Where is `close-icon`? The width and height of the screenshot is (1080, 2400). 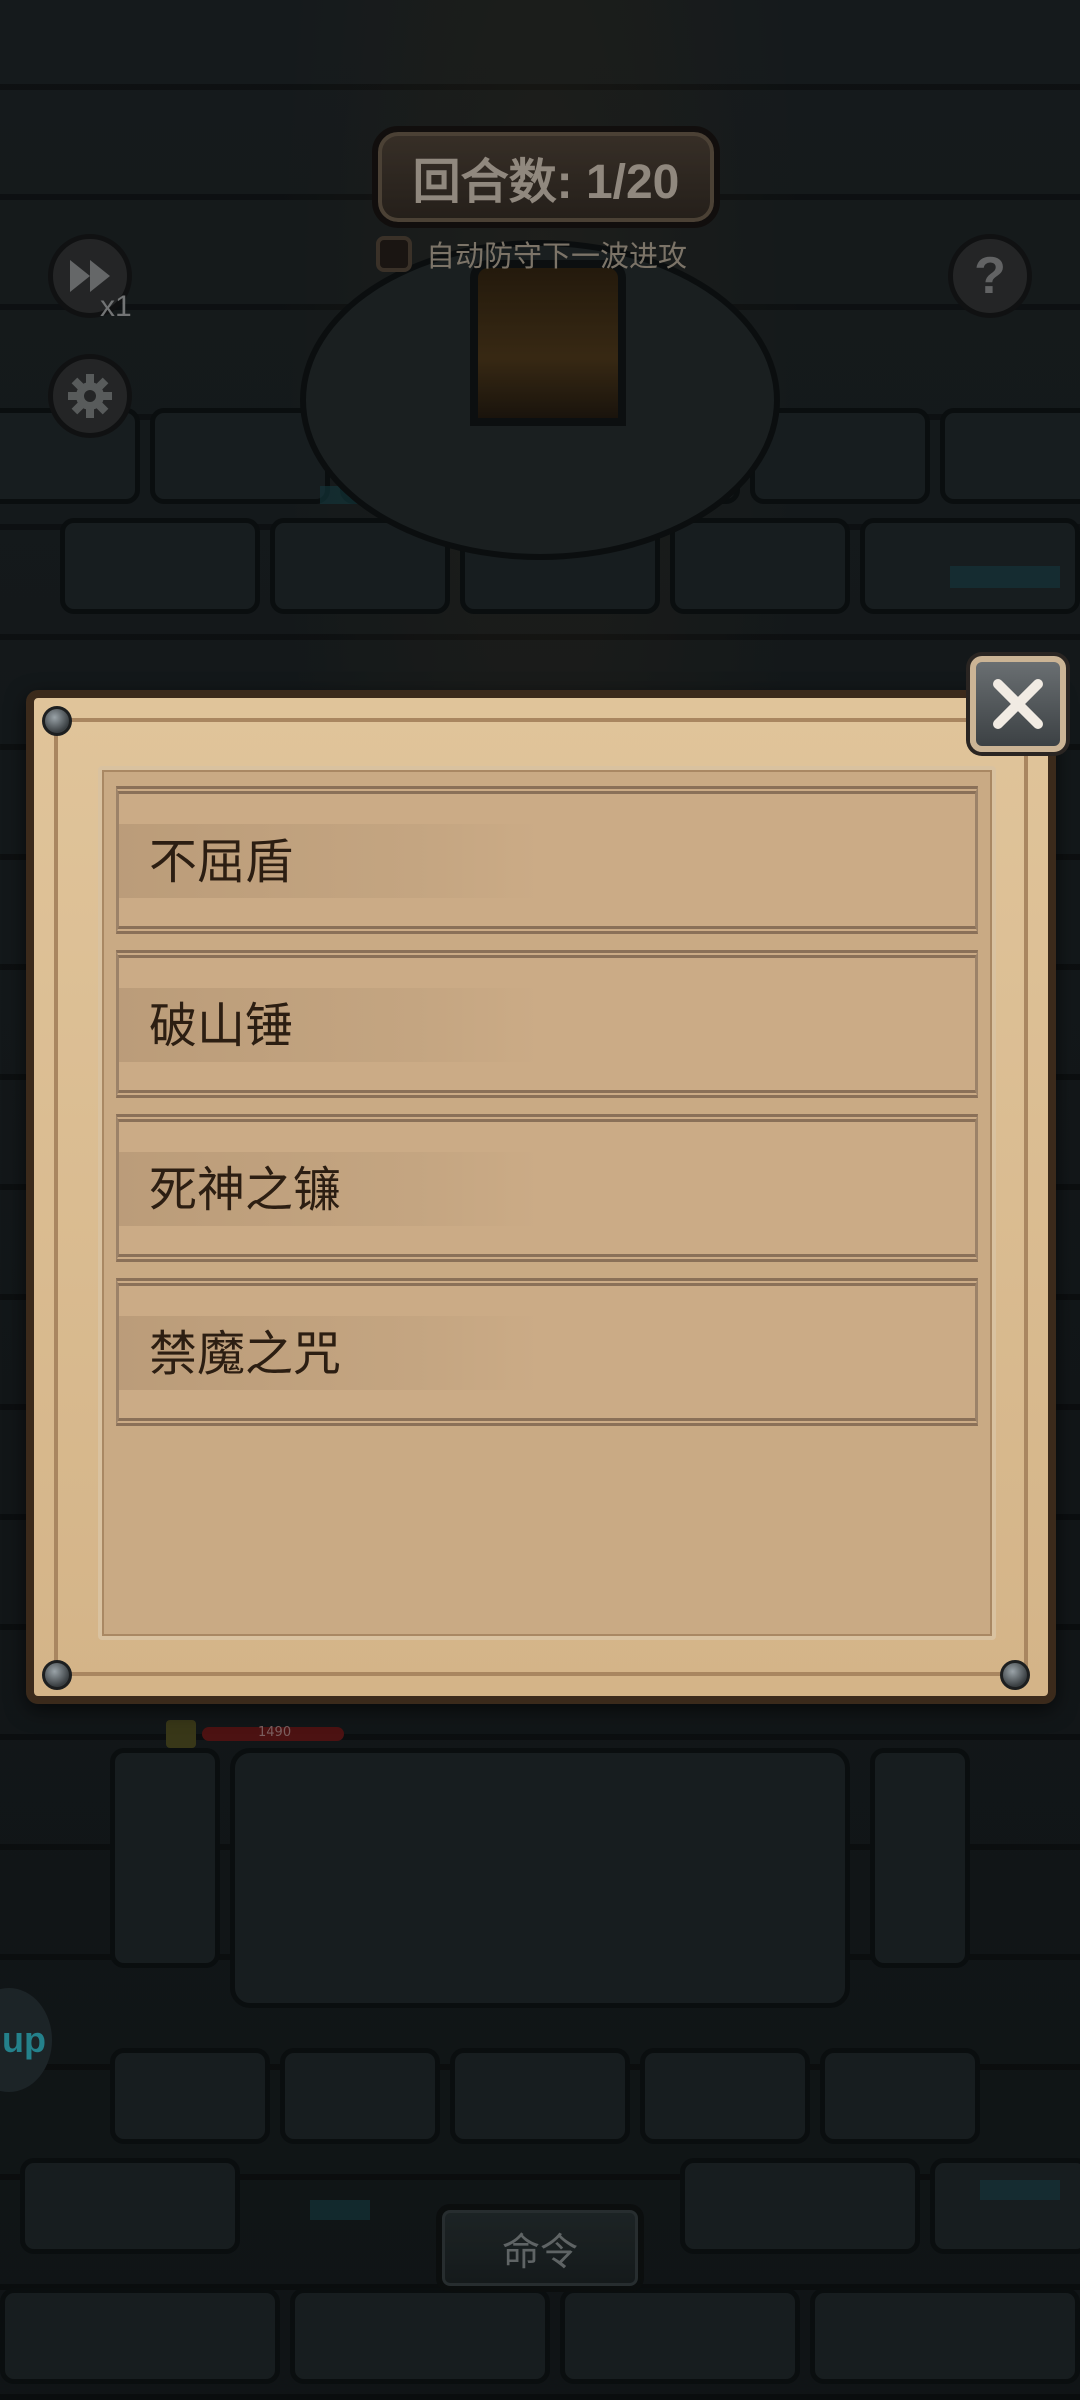 close-icon is located at coordinates (1018, 704).